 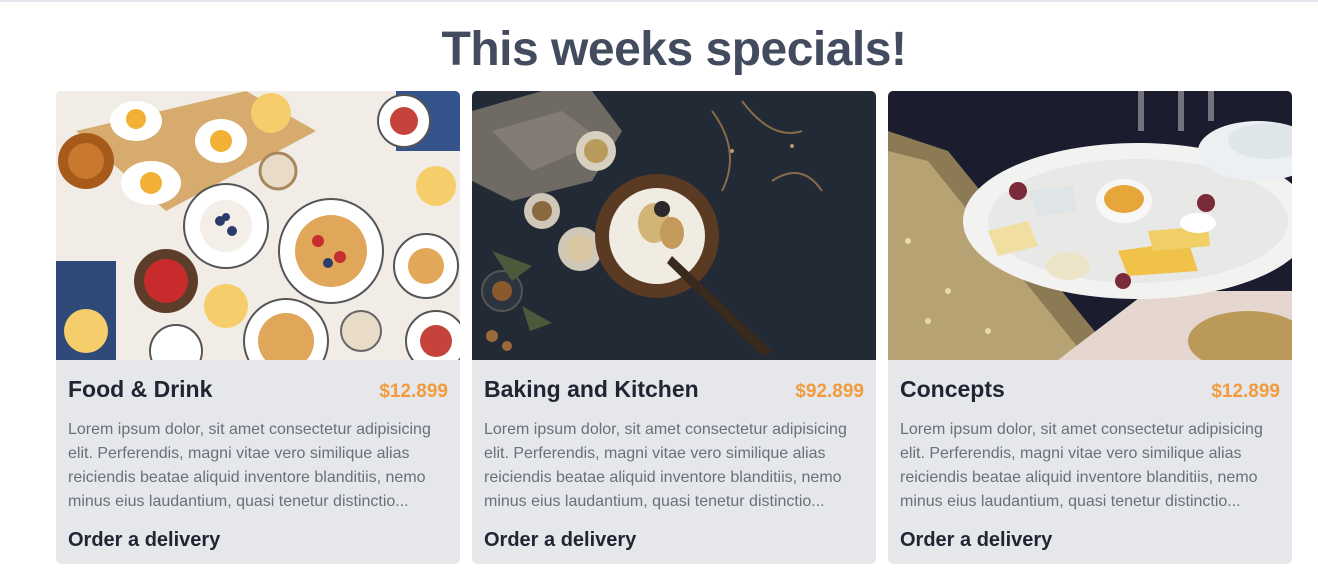 I want to click on card-header: Concepts $12.899, so click(x=1090, y=389).